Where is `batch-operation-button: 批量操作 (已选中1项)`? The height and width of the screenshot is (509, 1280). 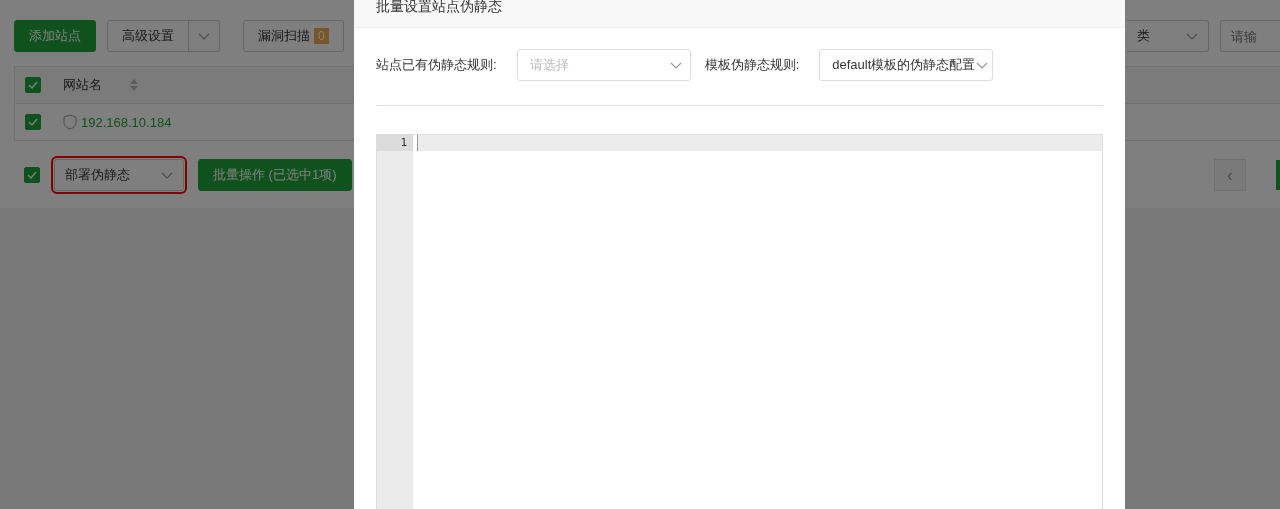
batch-operation-button: 批量操作 (已选中1项) is located at coordinates (275, 175).